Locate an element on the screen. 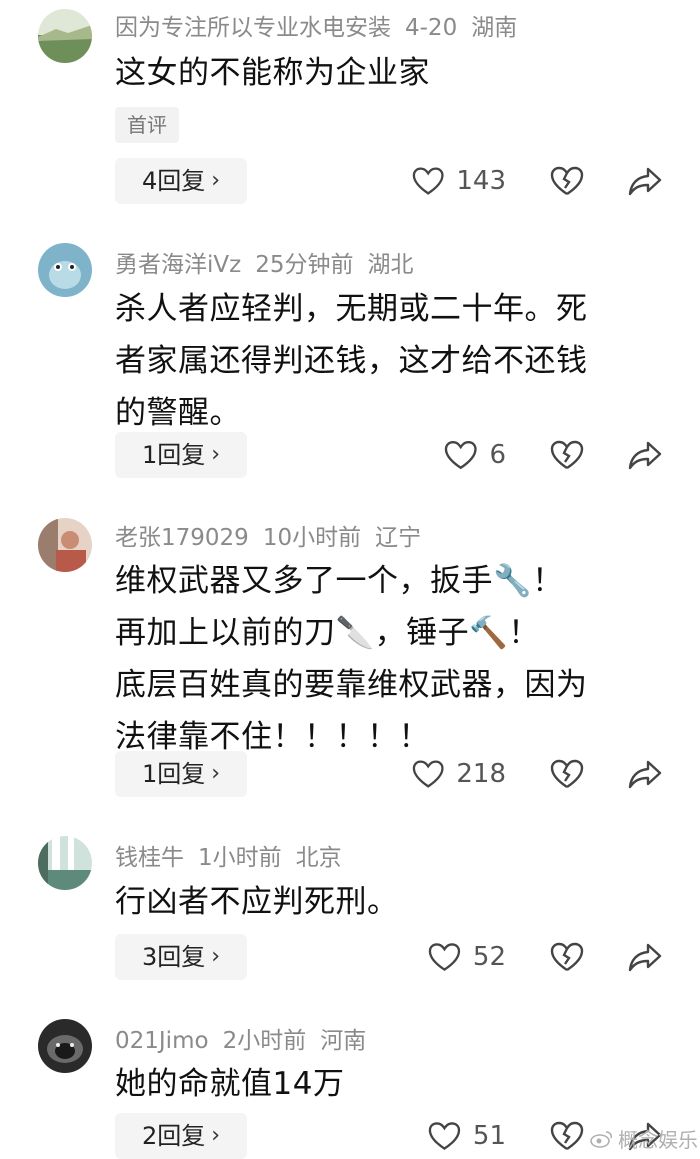  comment-location: 北京 is located at coordinates (318, 858).